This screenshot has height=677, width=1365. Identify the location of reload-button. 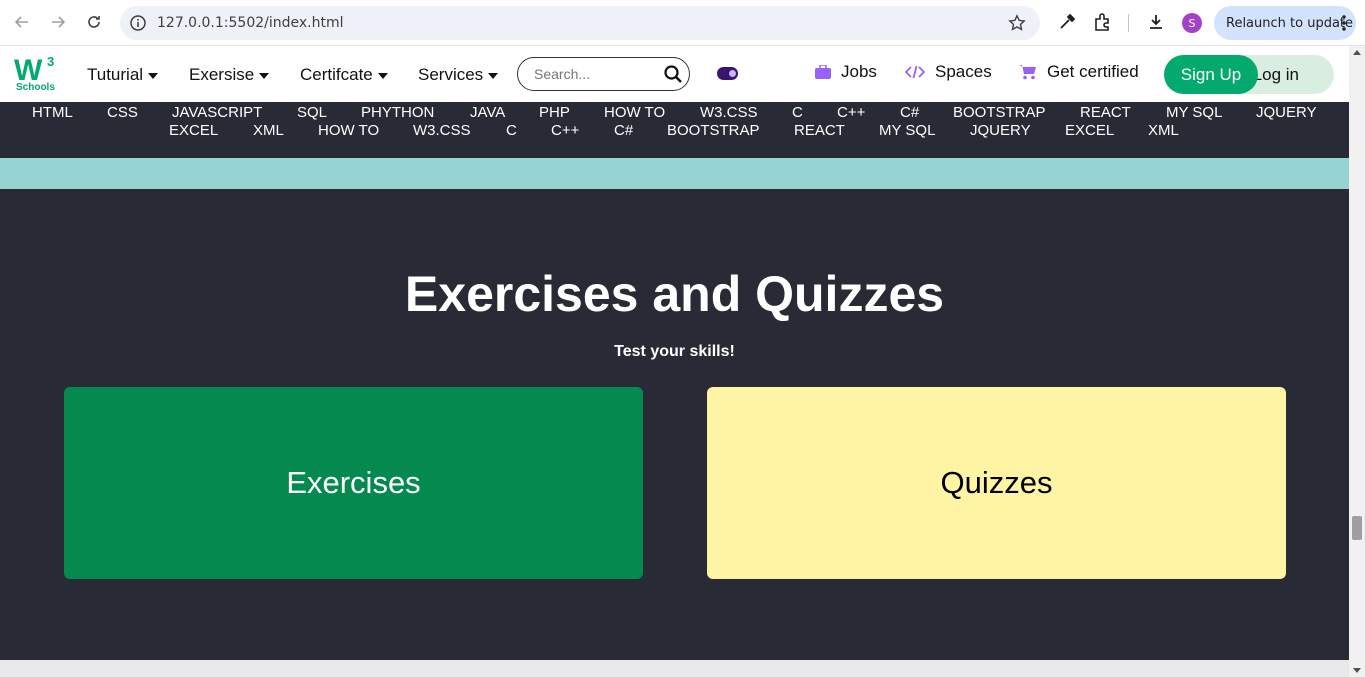
(94, 22).